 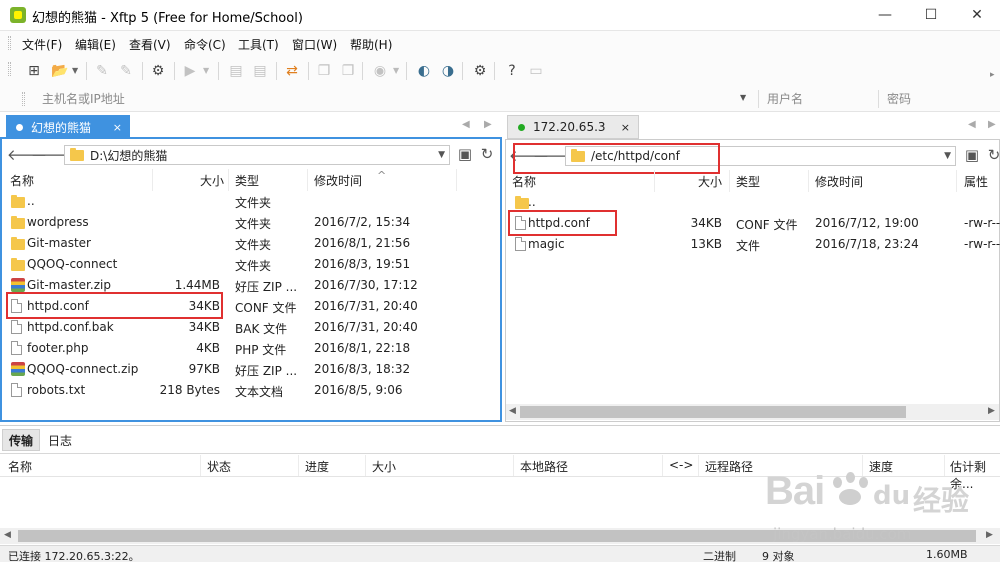 I want to click on menu-command: 命令(C), so click(x=205, y=44).